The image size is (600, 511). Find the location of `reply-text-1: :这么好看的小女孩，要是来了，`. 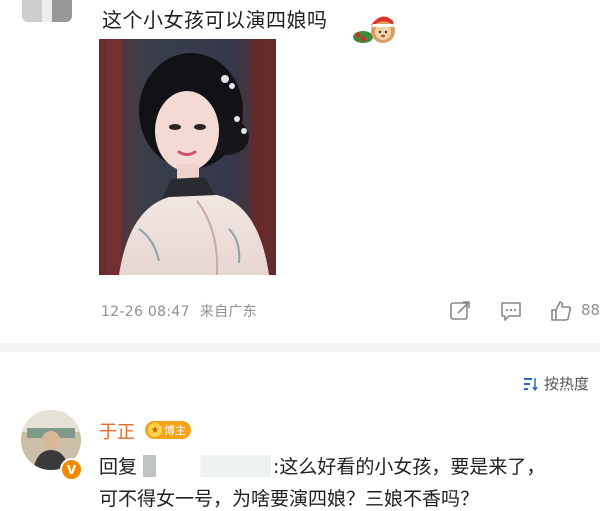

reply-text-1: :这么好看的小女孩，要是来了， is located at coordinates (409, 467).